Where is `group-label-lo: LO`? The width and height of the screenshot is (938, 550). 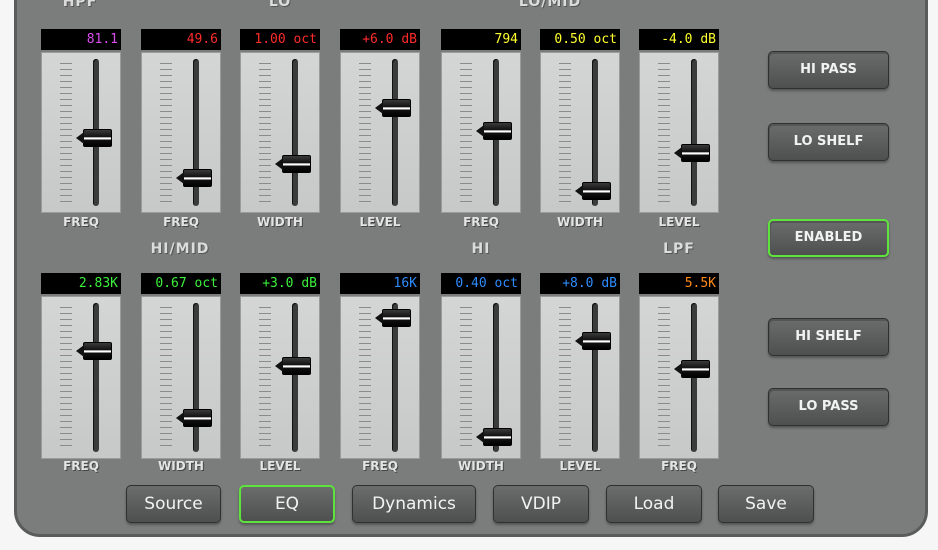
group-label-lo: LO is located at coordinates (280, 5).